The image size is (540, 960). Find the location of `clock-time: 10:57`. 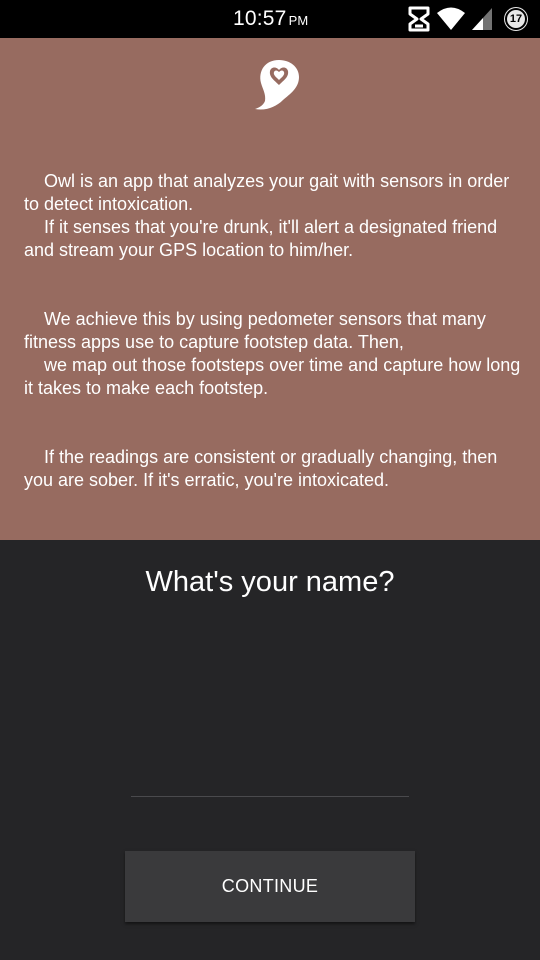

clock-time: 10:57 is located at coordinates (260, 18).